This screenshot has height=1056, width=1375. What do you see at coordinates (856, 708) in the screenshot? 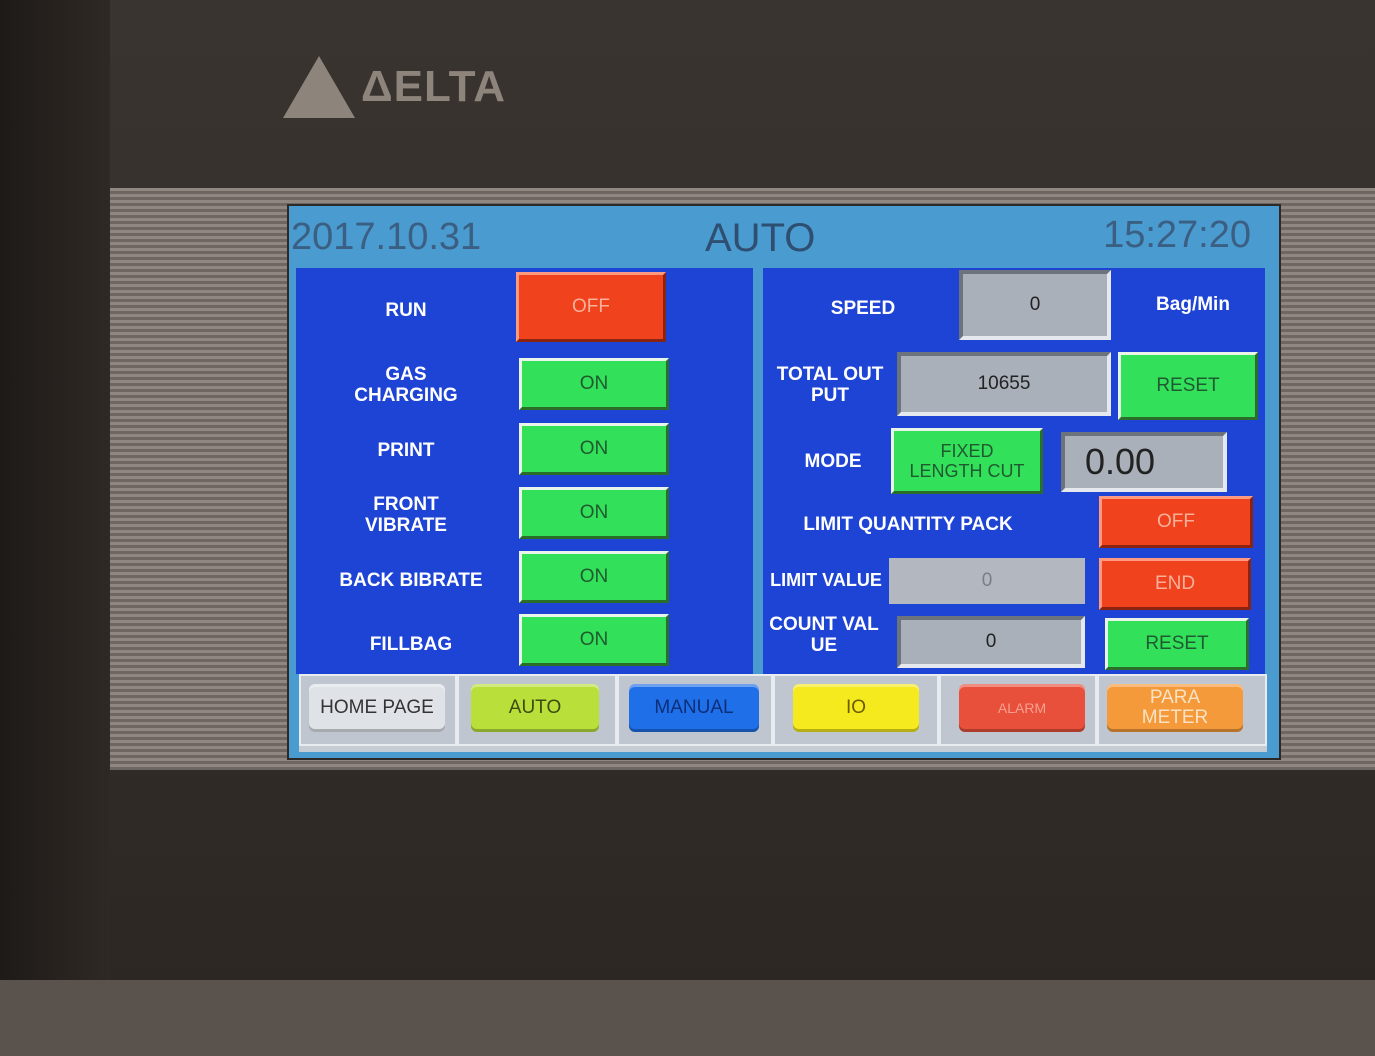
I see `nav-io-button: IO` at bounding box center [856, 708].